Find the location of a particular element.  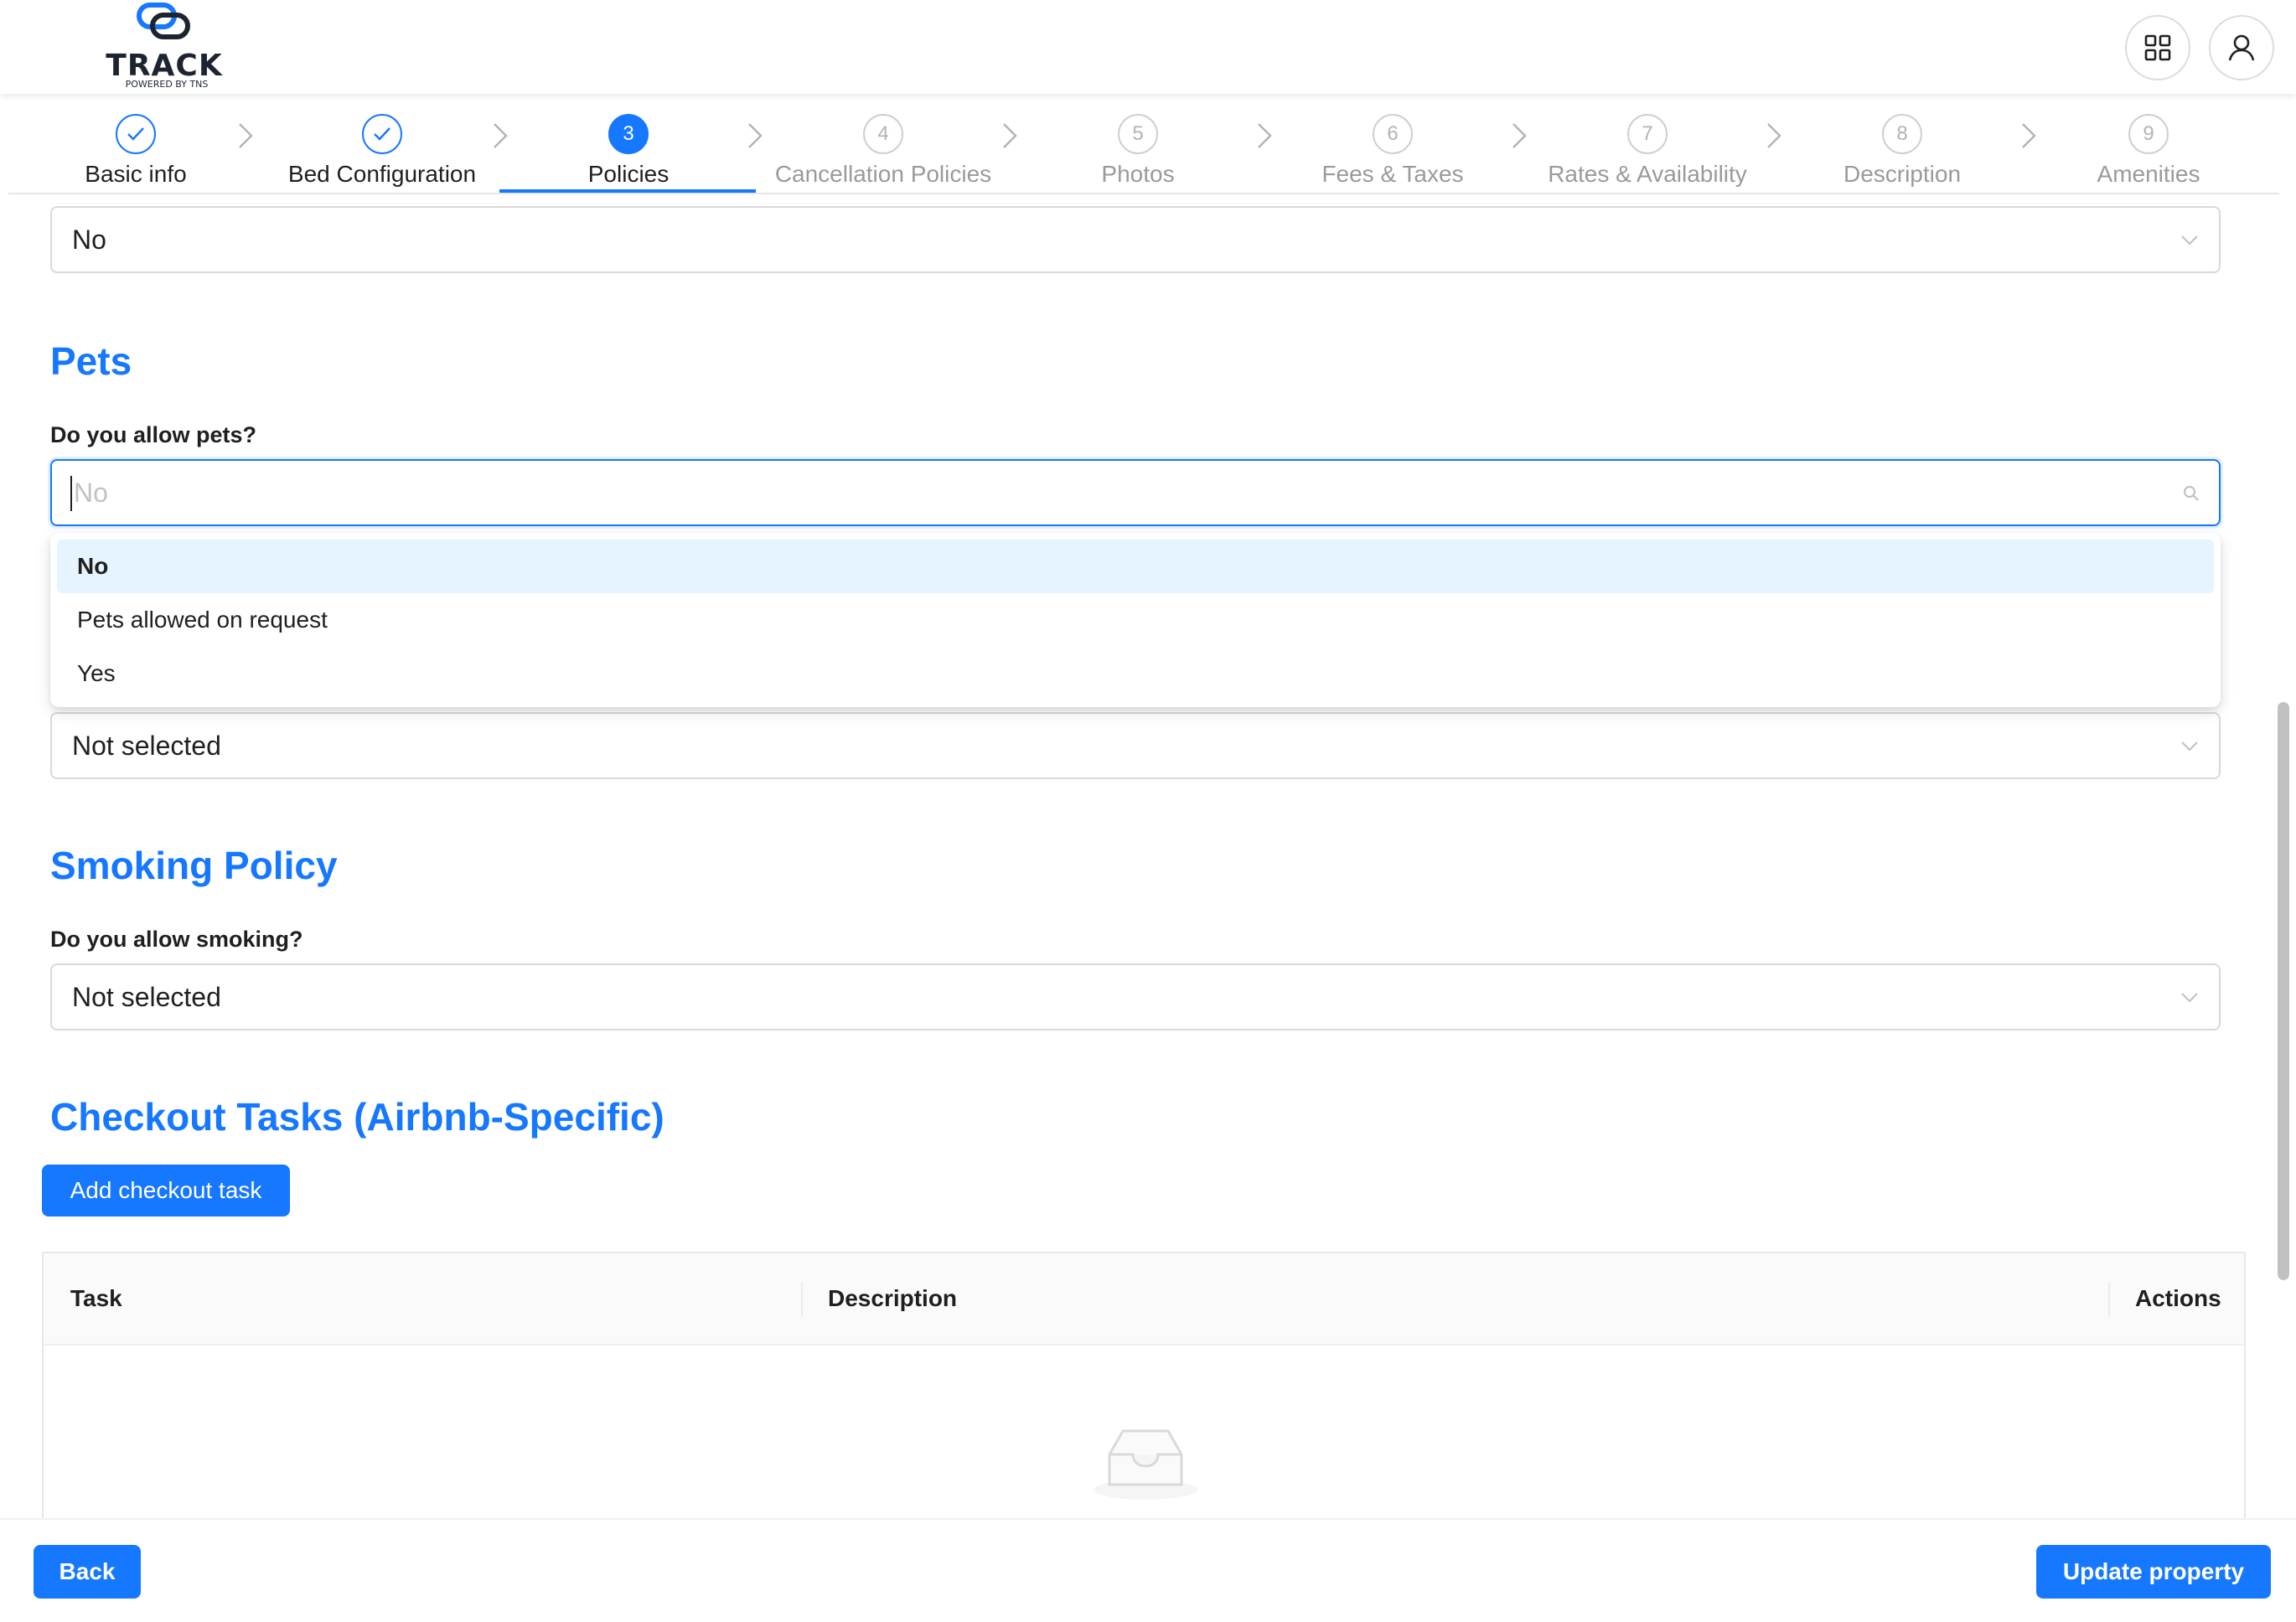

step-photos: 5 Photos is located at coordinates (1138, 144).